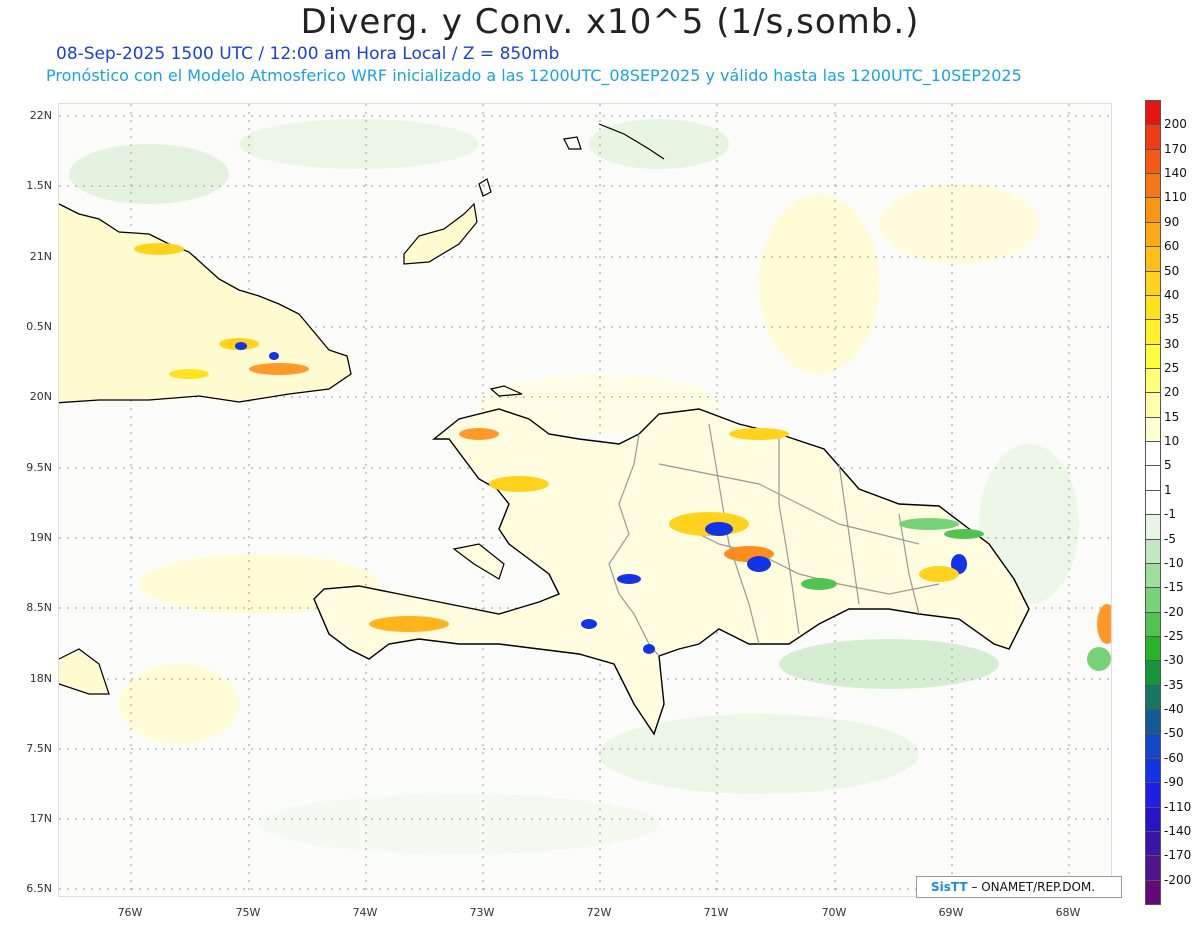  Describe the element at coordinates (248, 912) in the screenshot. I see `lon-tick: 75W` at that location.